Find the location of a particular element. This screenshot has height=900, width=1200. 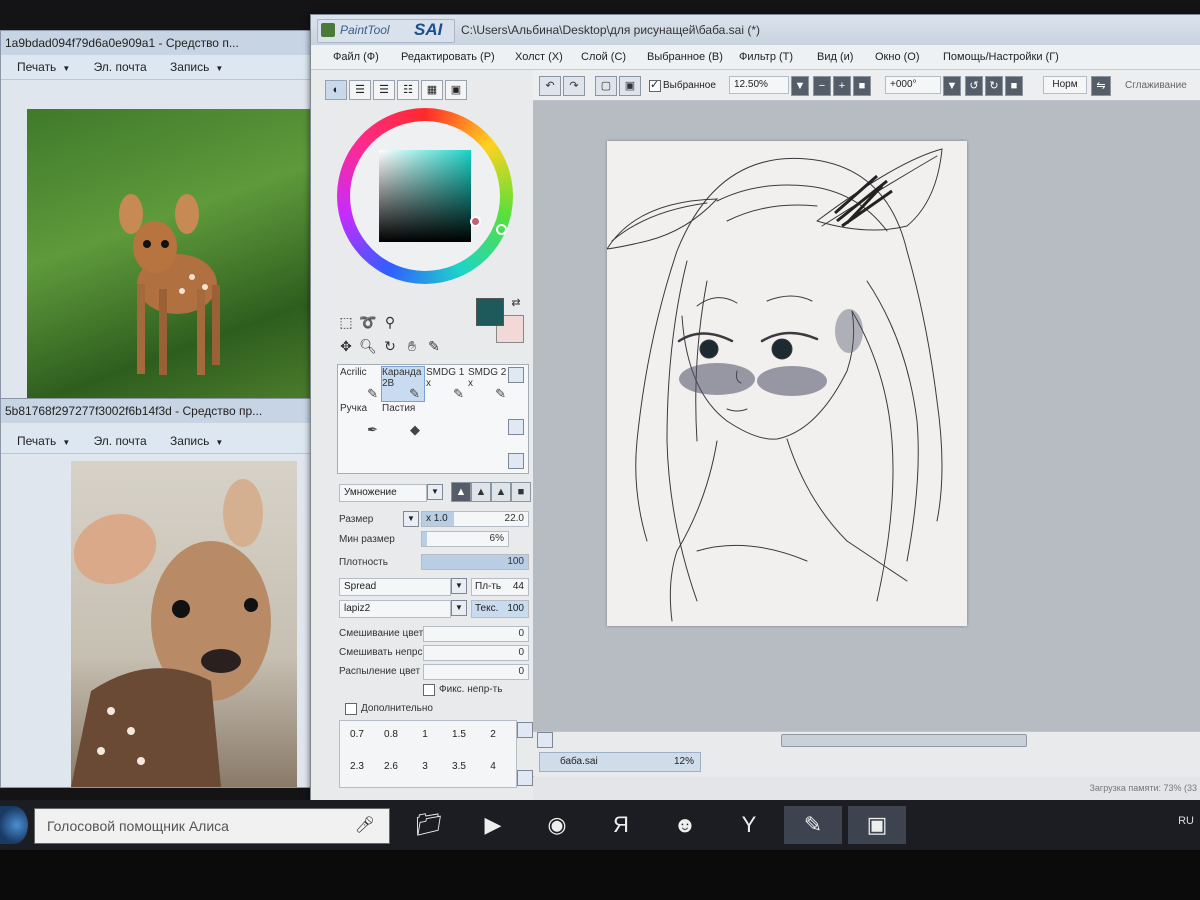

texture-select: lapiz2 is located at coordinates (395, 609).